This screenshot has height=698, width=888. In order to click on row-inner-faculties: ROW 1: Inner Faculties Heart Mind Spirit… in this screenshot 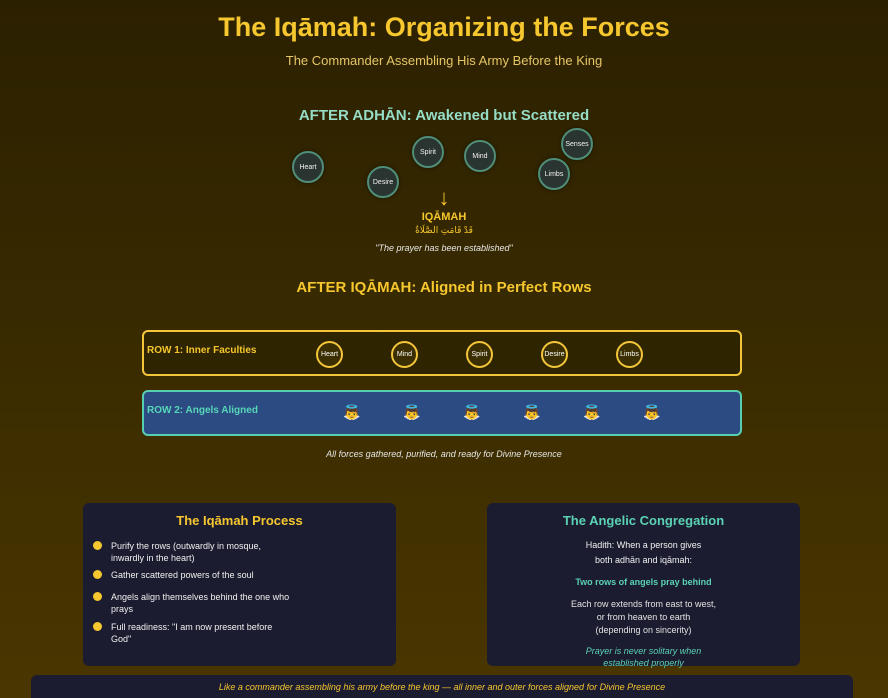, I will do `click(442, 353)`.